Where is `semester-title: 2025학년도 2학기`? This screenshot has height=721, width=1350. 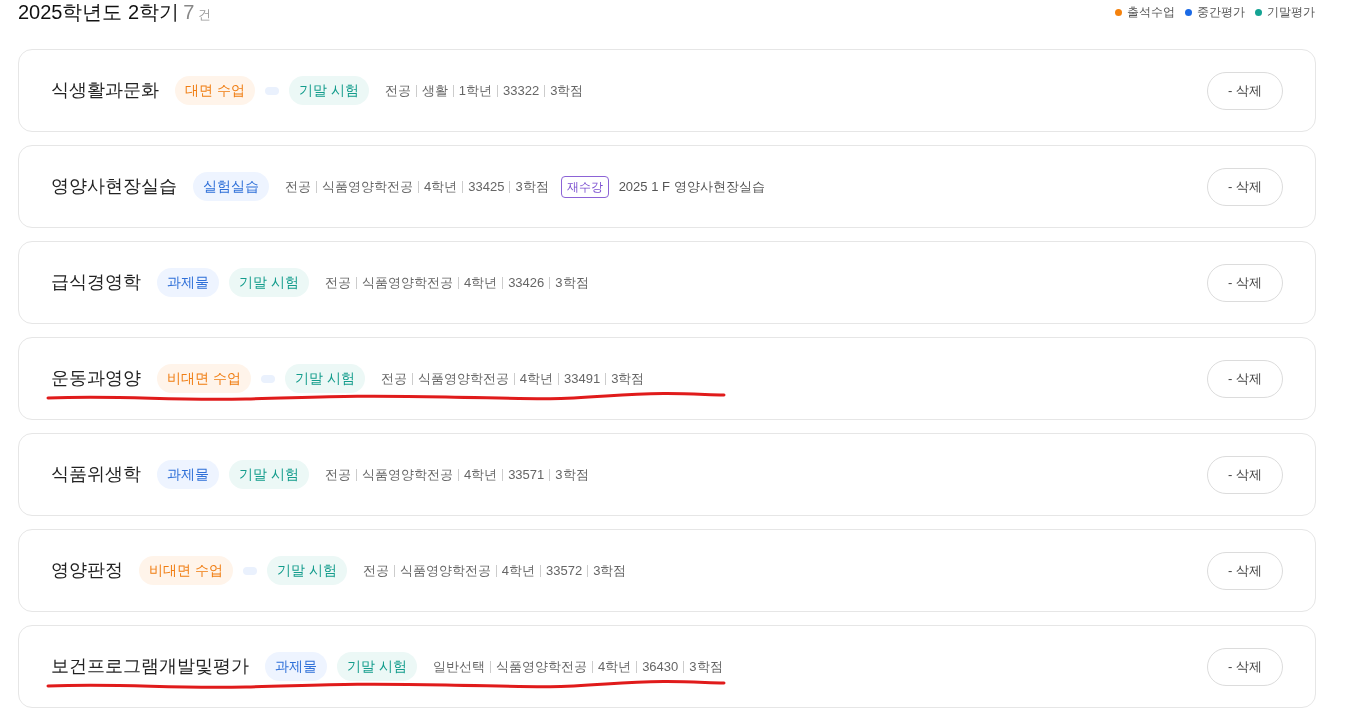 semester-title: 2025학년도 2학기 is located at coordinates (99, 12).